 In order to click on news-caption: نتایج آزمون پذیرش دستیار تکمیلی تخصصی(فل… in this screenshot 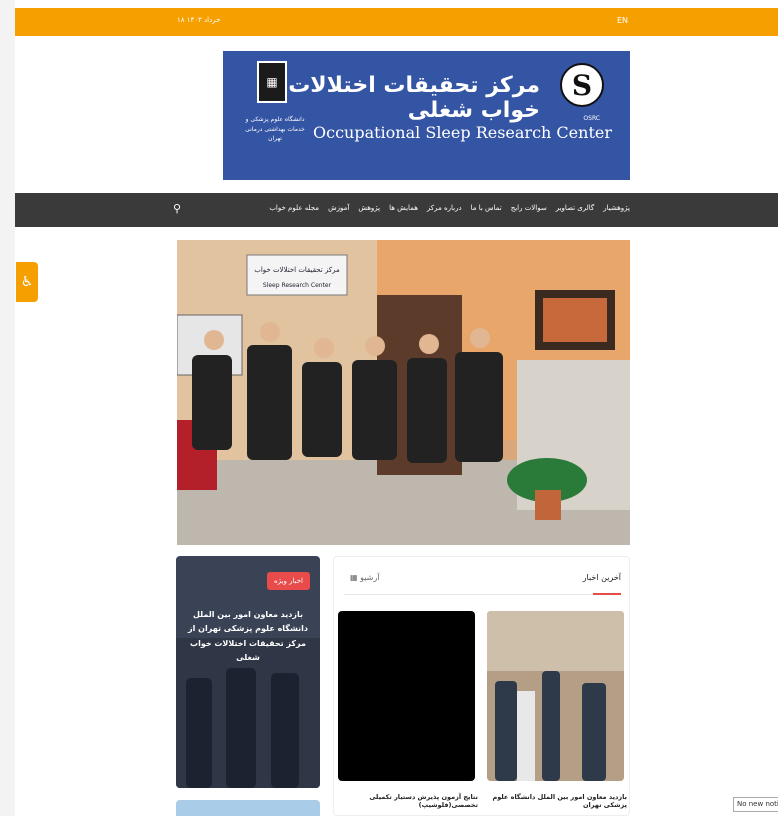, I will do `click(408, 801)`.